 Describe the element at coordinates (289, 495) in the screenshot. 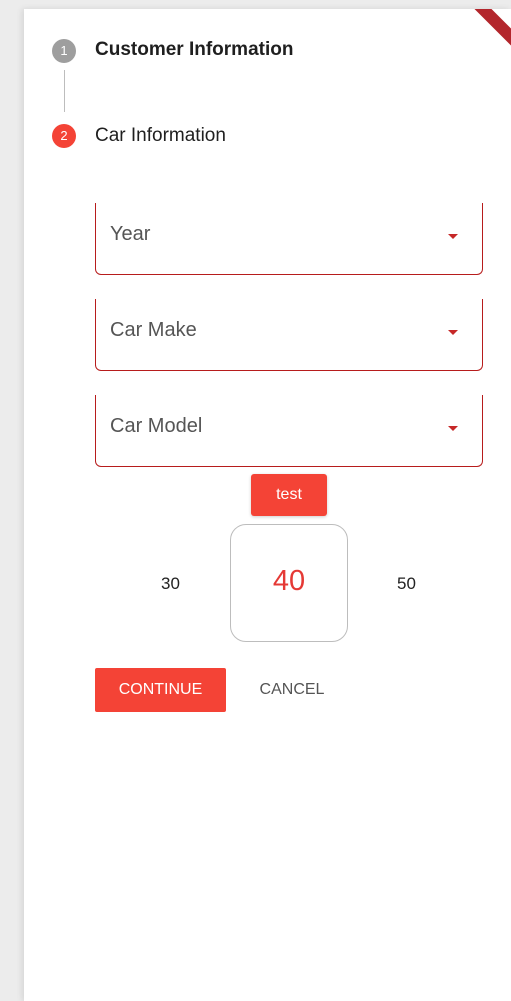

I see `test-button: test` at that location.